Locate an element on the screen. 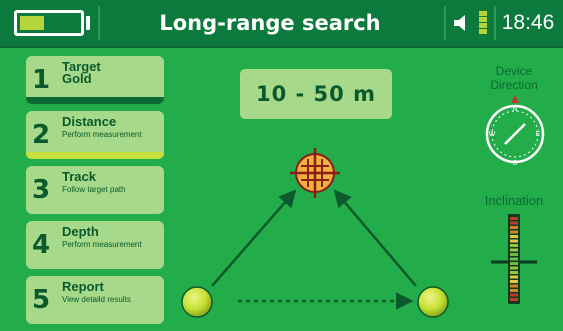  speaker-icon is located at coordinates (462, 23).